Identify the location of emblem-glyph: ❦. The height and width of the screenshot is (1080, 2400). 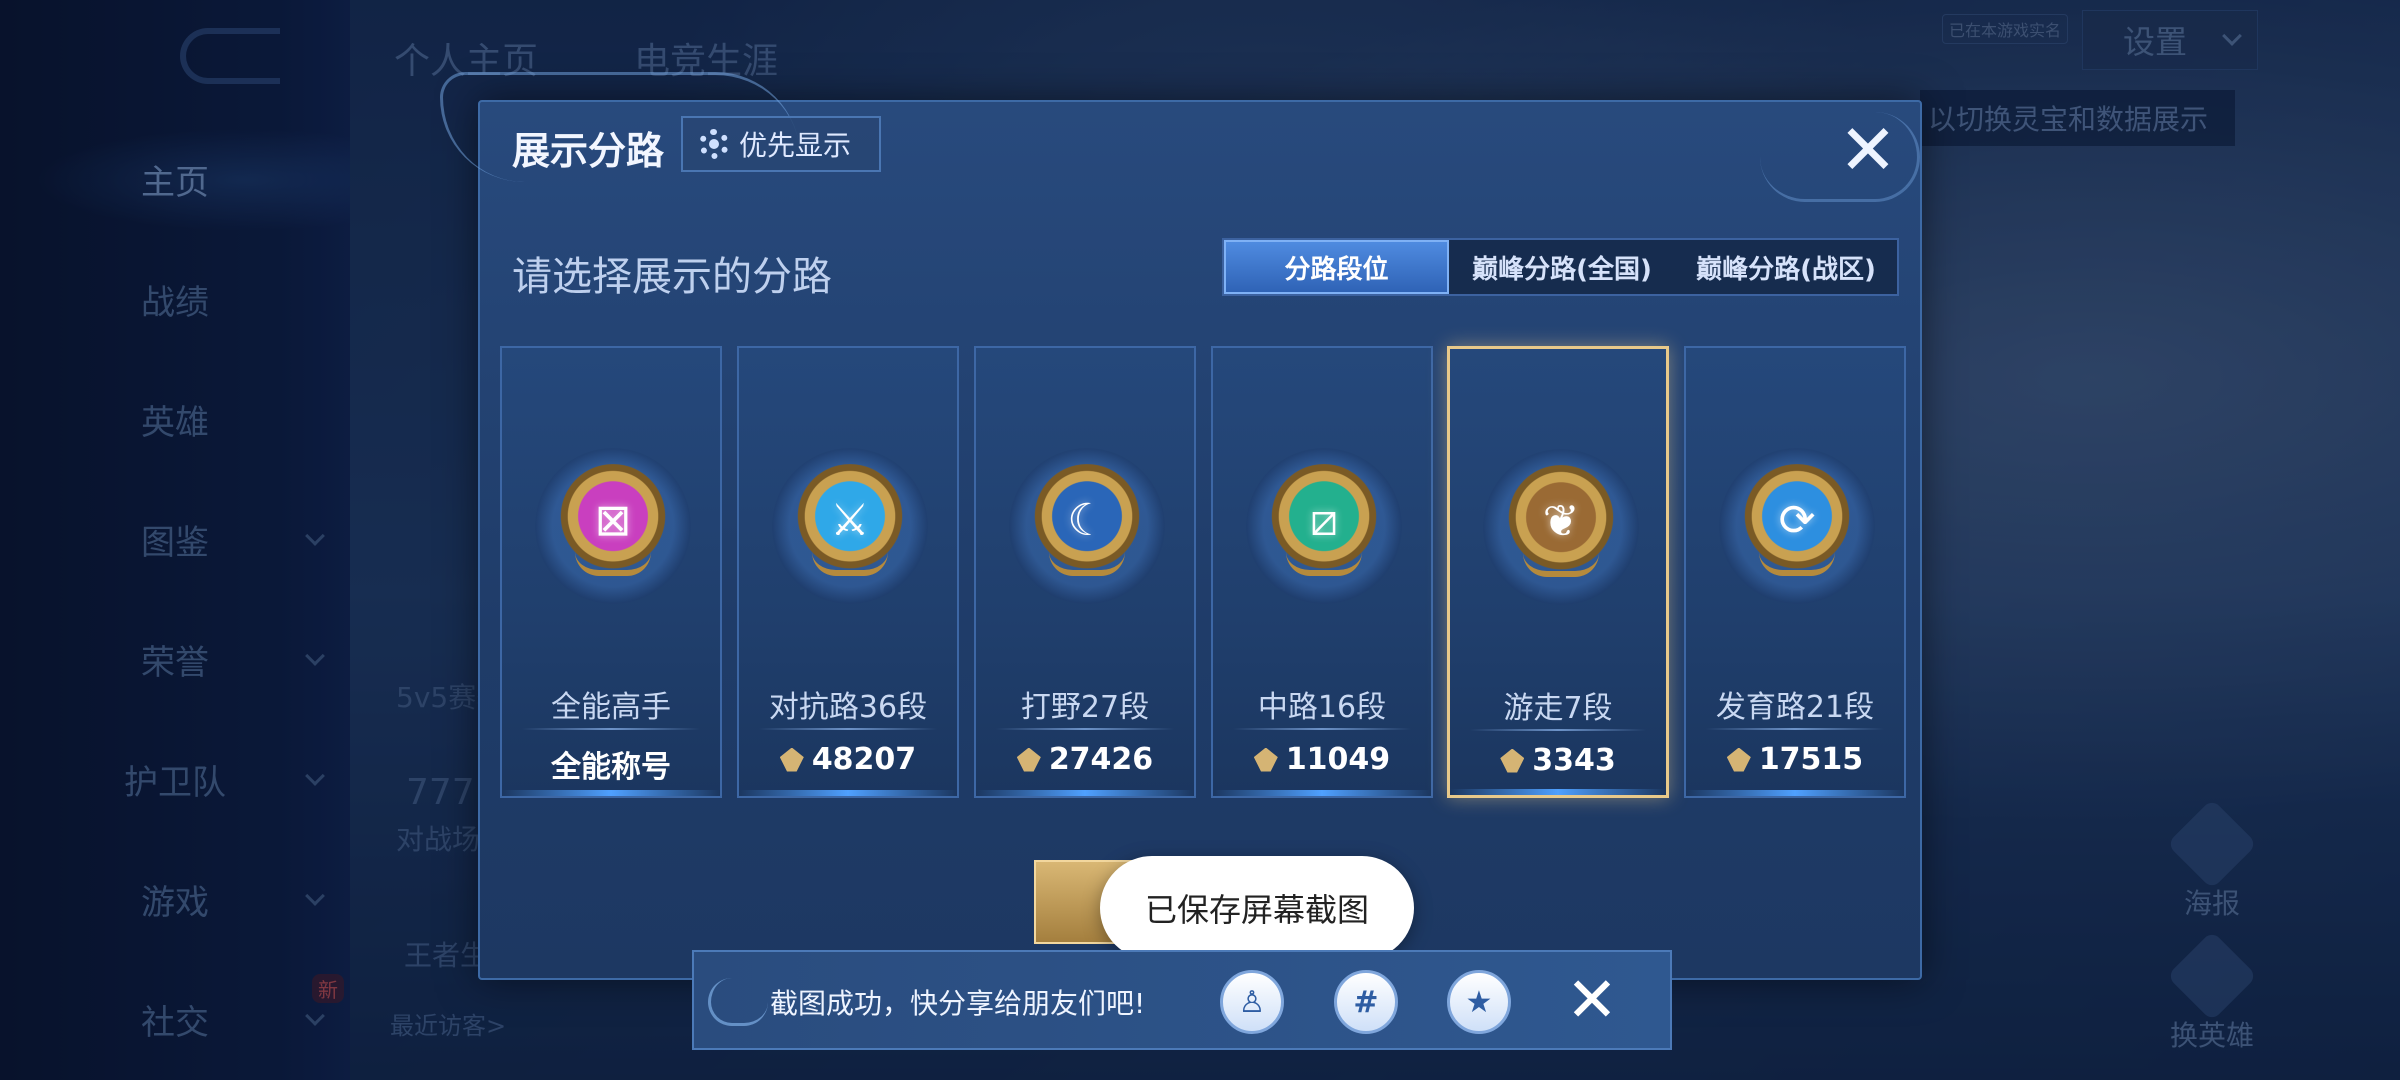
(1561, 521).